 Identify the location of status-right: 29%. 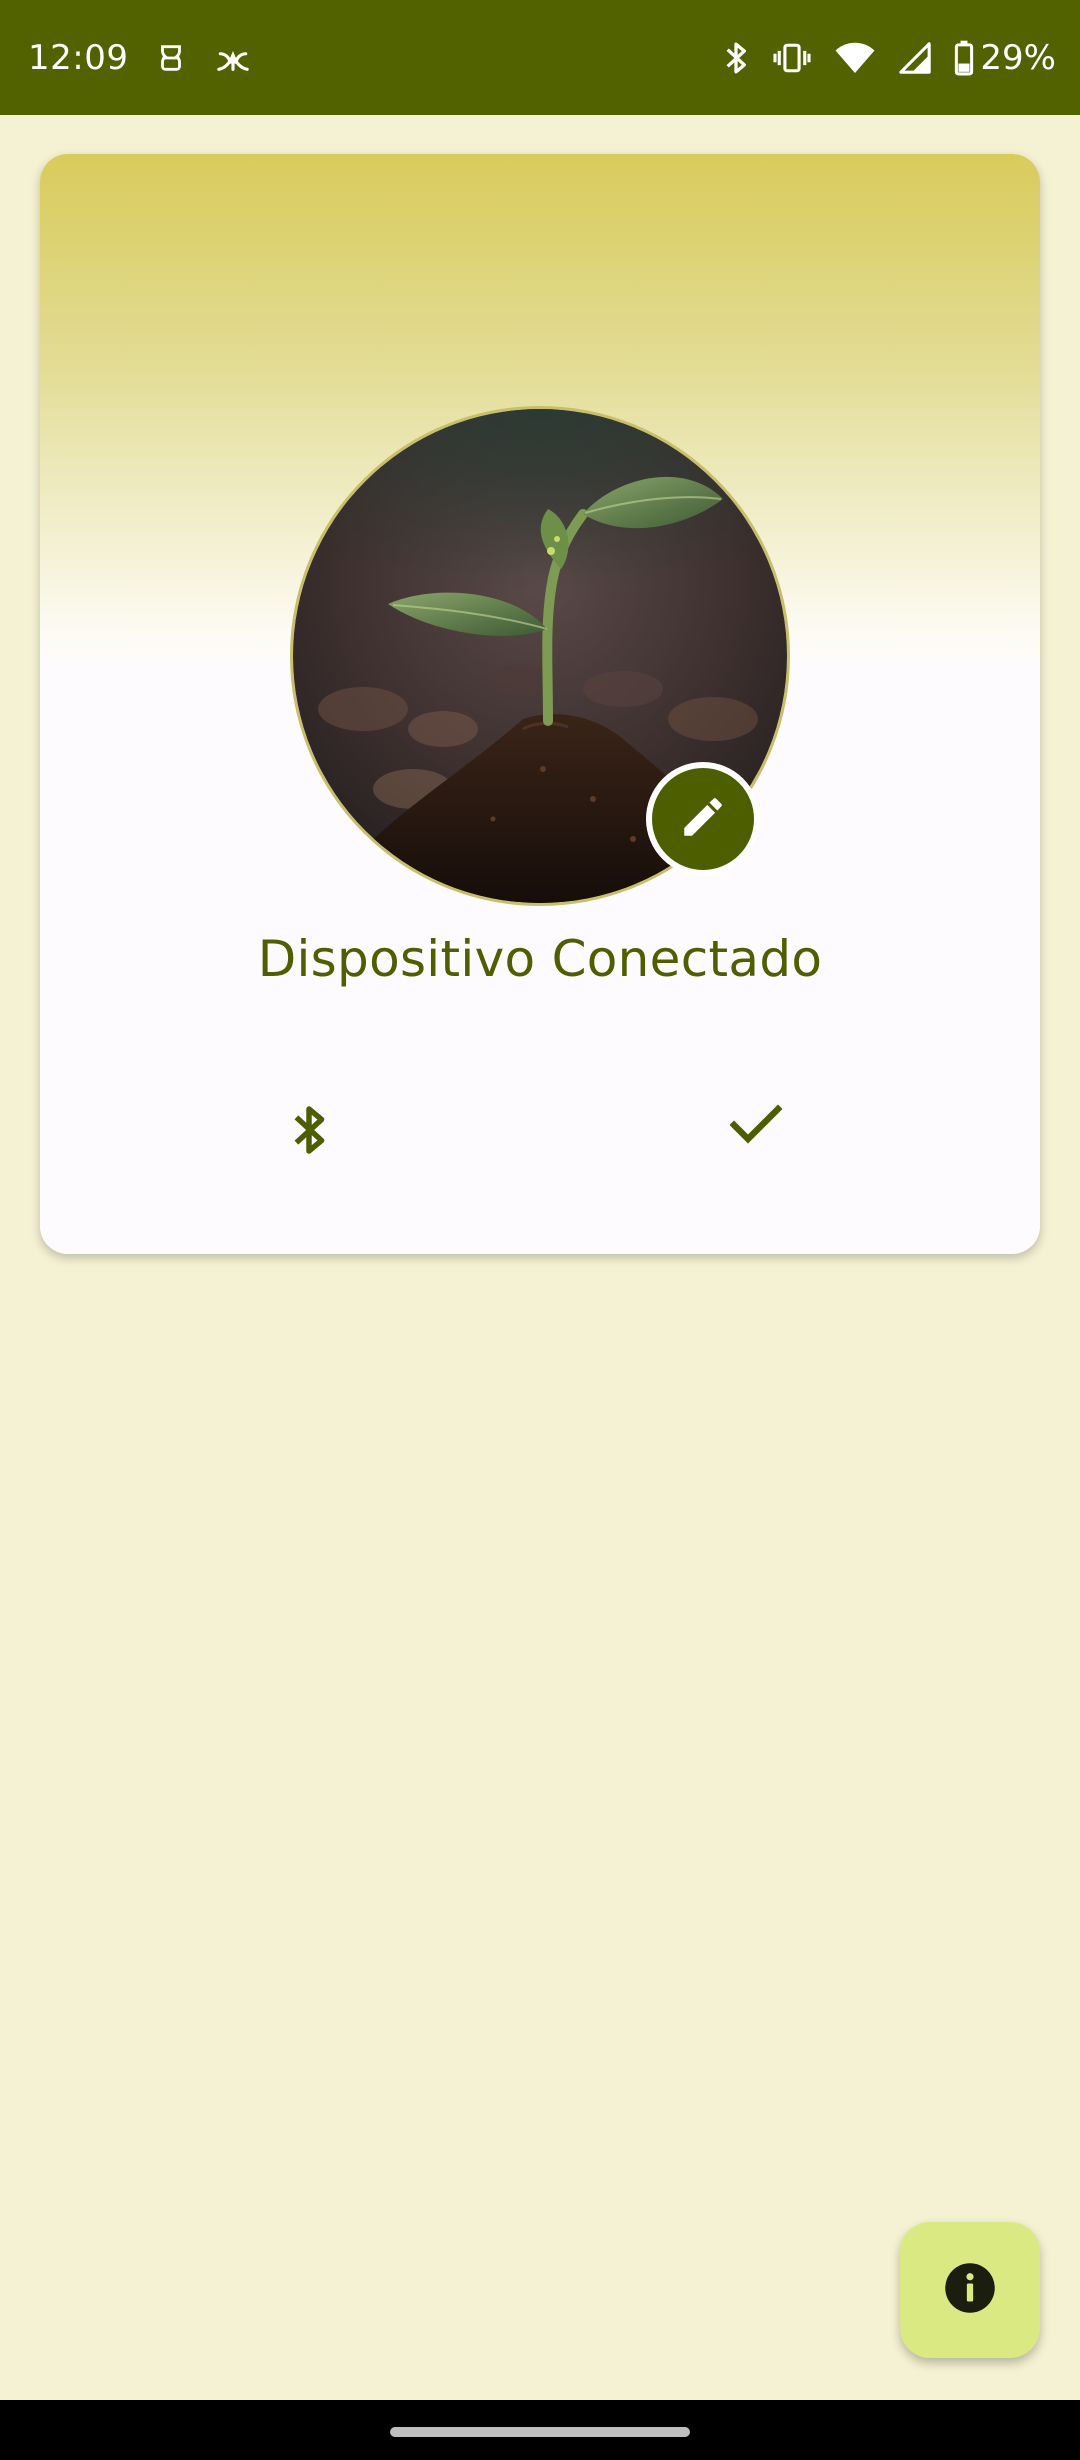
(889, 57).